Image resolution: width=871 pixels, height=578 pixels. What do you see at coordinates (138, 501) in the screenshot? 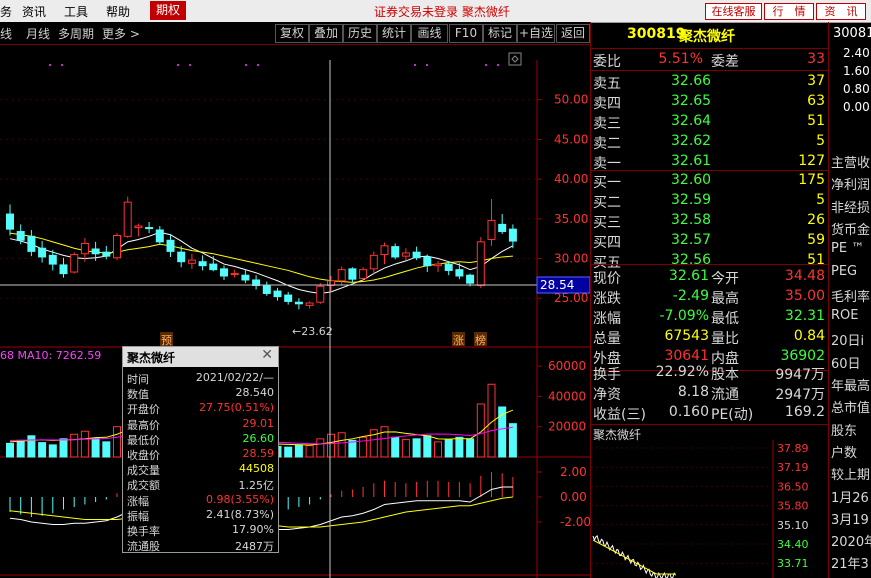
I see `tooltip-key: 涨幅` at bounding box center [138, 501].